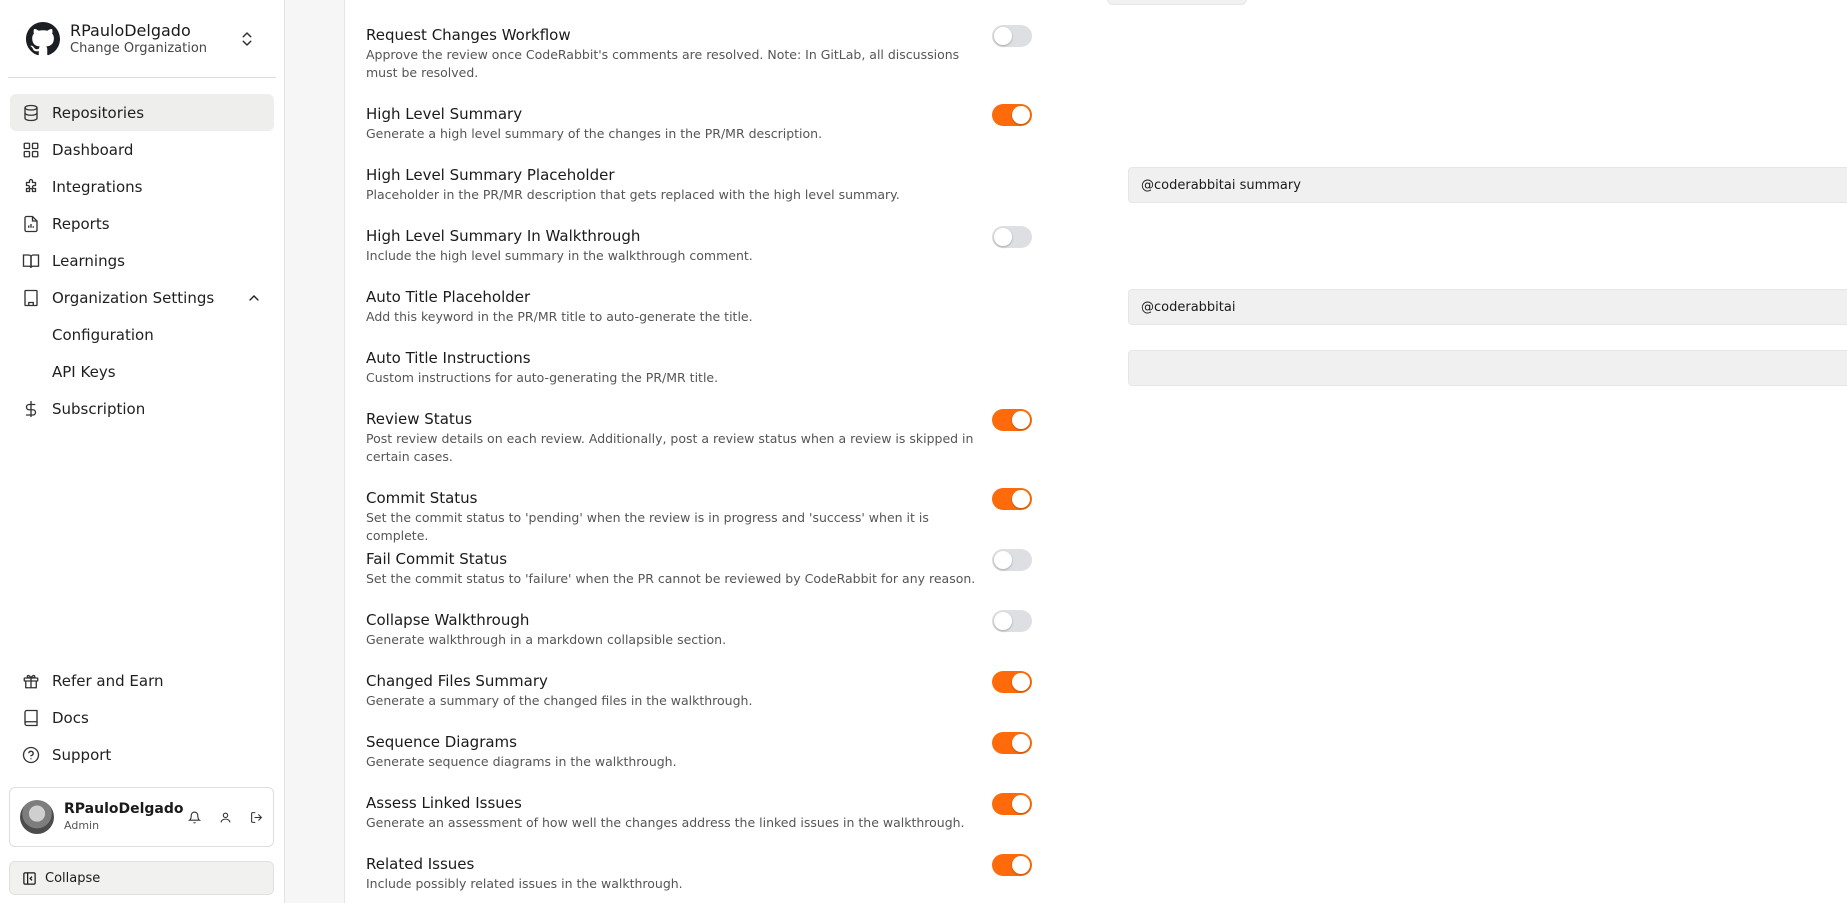 Image resolution: width=1847 pixels, height=903 pixels. What do you see at coordinates (142, 260) in the screenshot?
I see `nav-item-learnings: Learnings` at bounding box center [142, 260].